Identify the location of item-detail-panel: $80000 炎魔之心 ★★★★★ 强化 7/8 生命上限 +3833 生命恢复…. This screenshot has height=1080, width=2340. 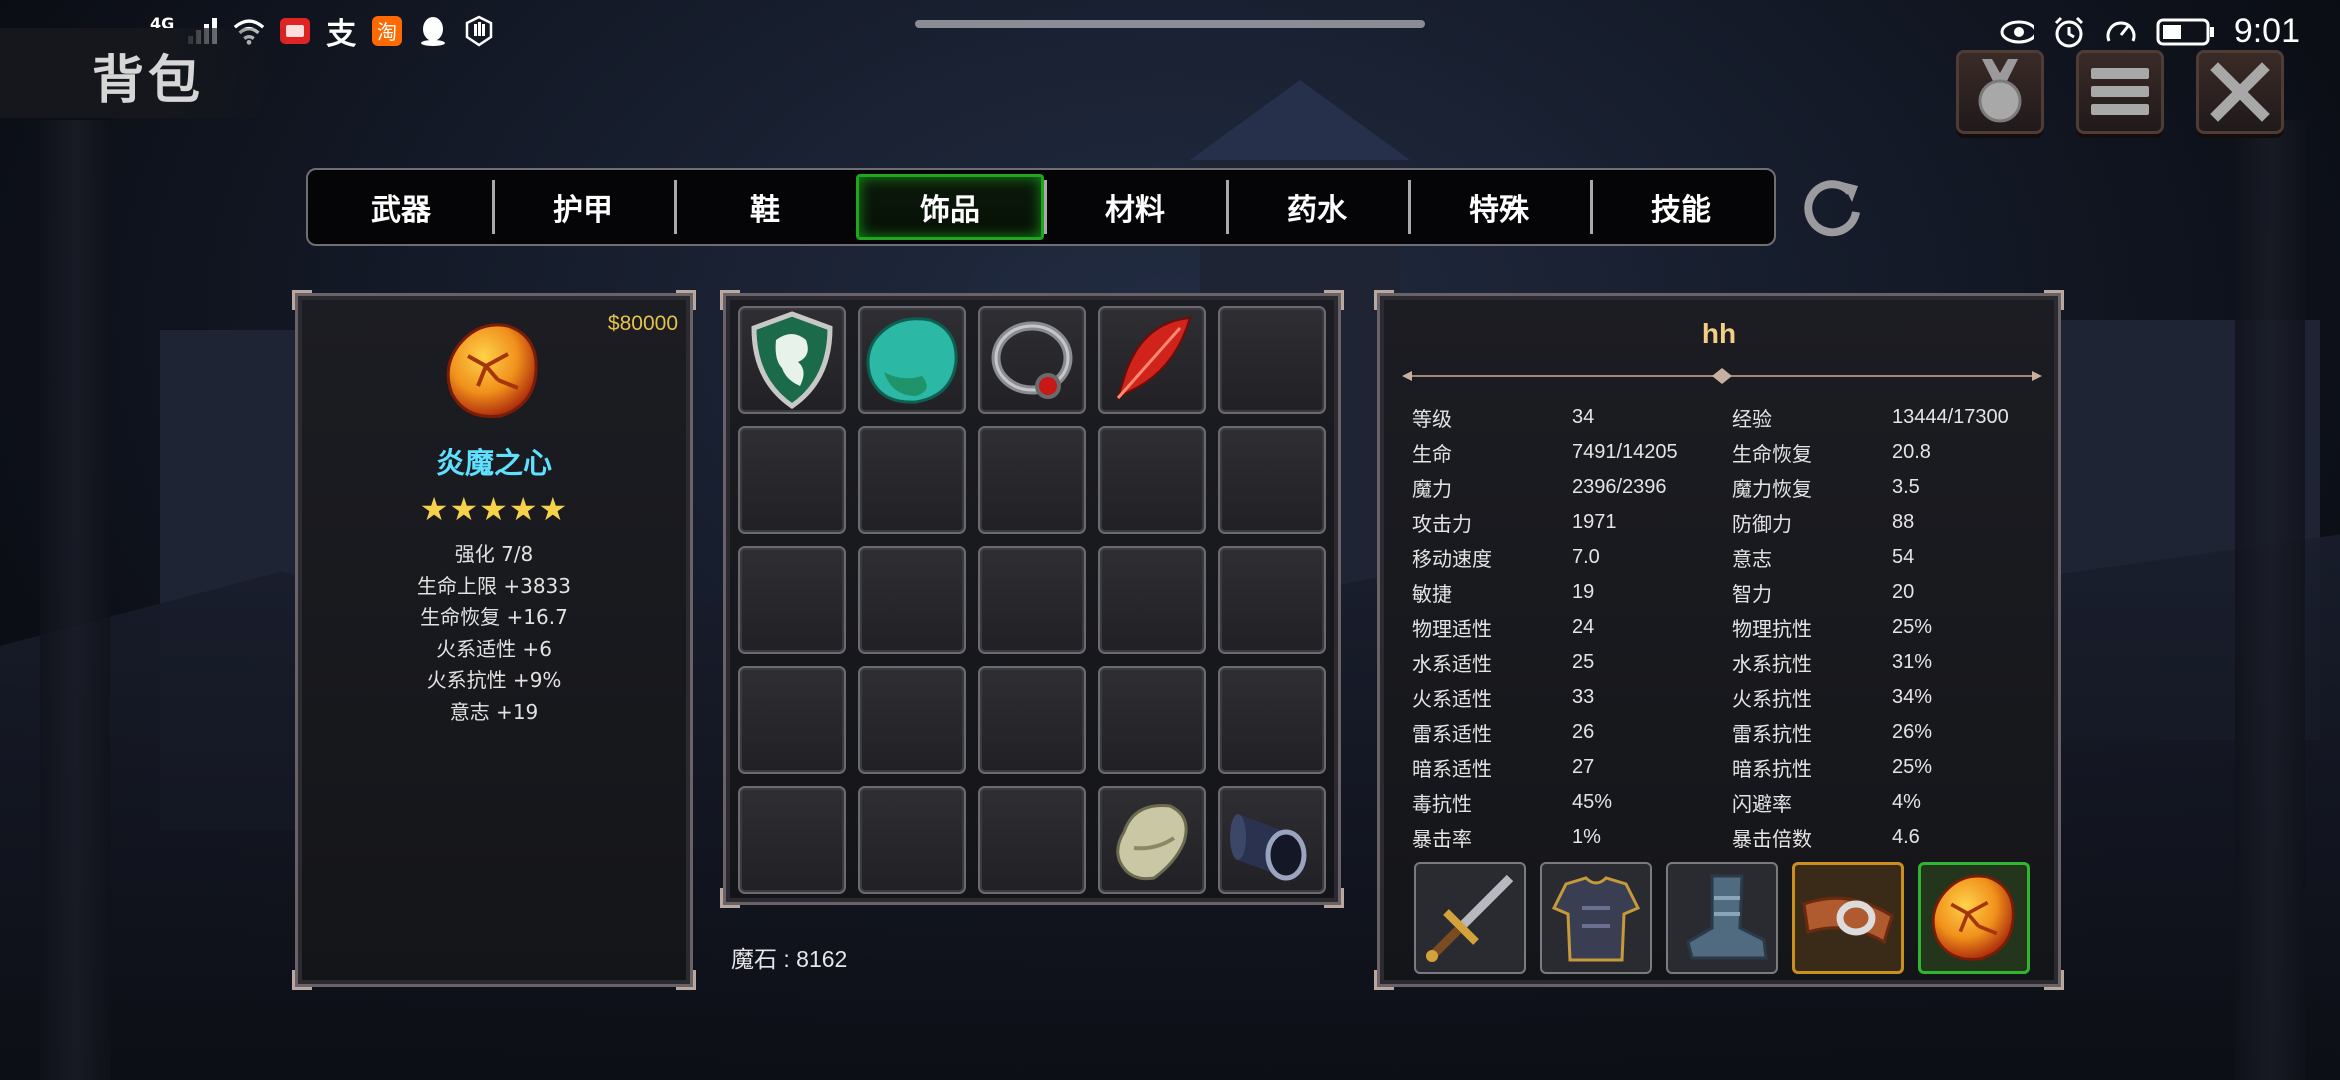
(494, 640).